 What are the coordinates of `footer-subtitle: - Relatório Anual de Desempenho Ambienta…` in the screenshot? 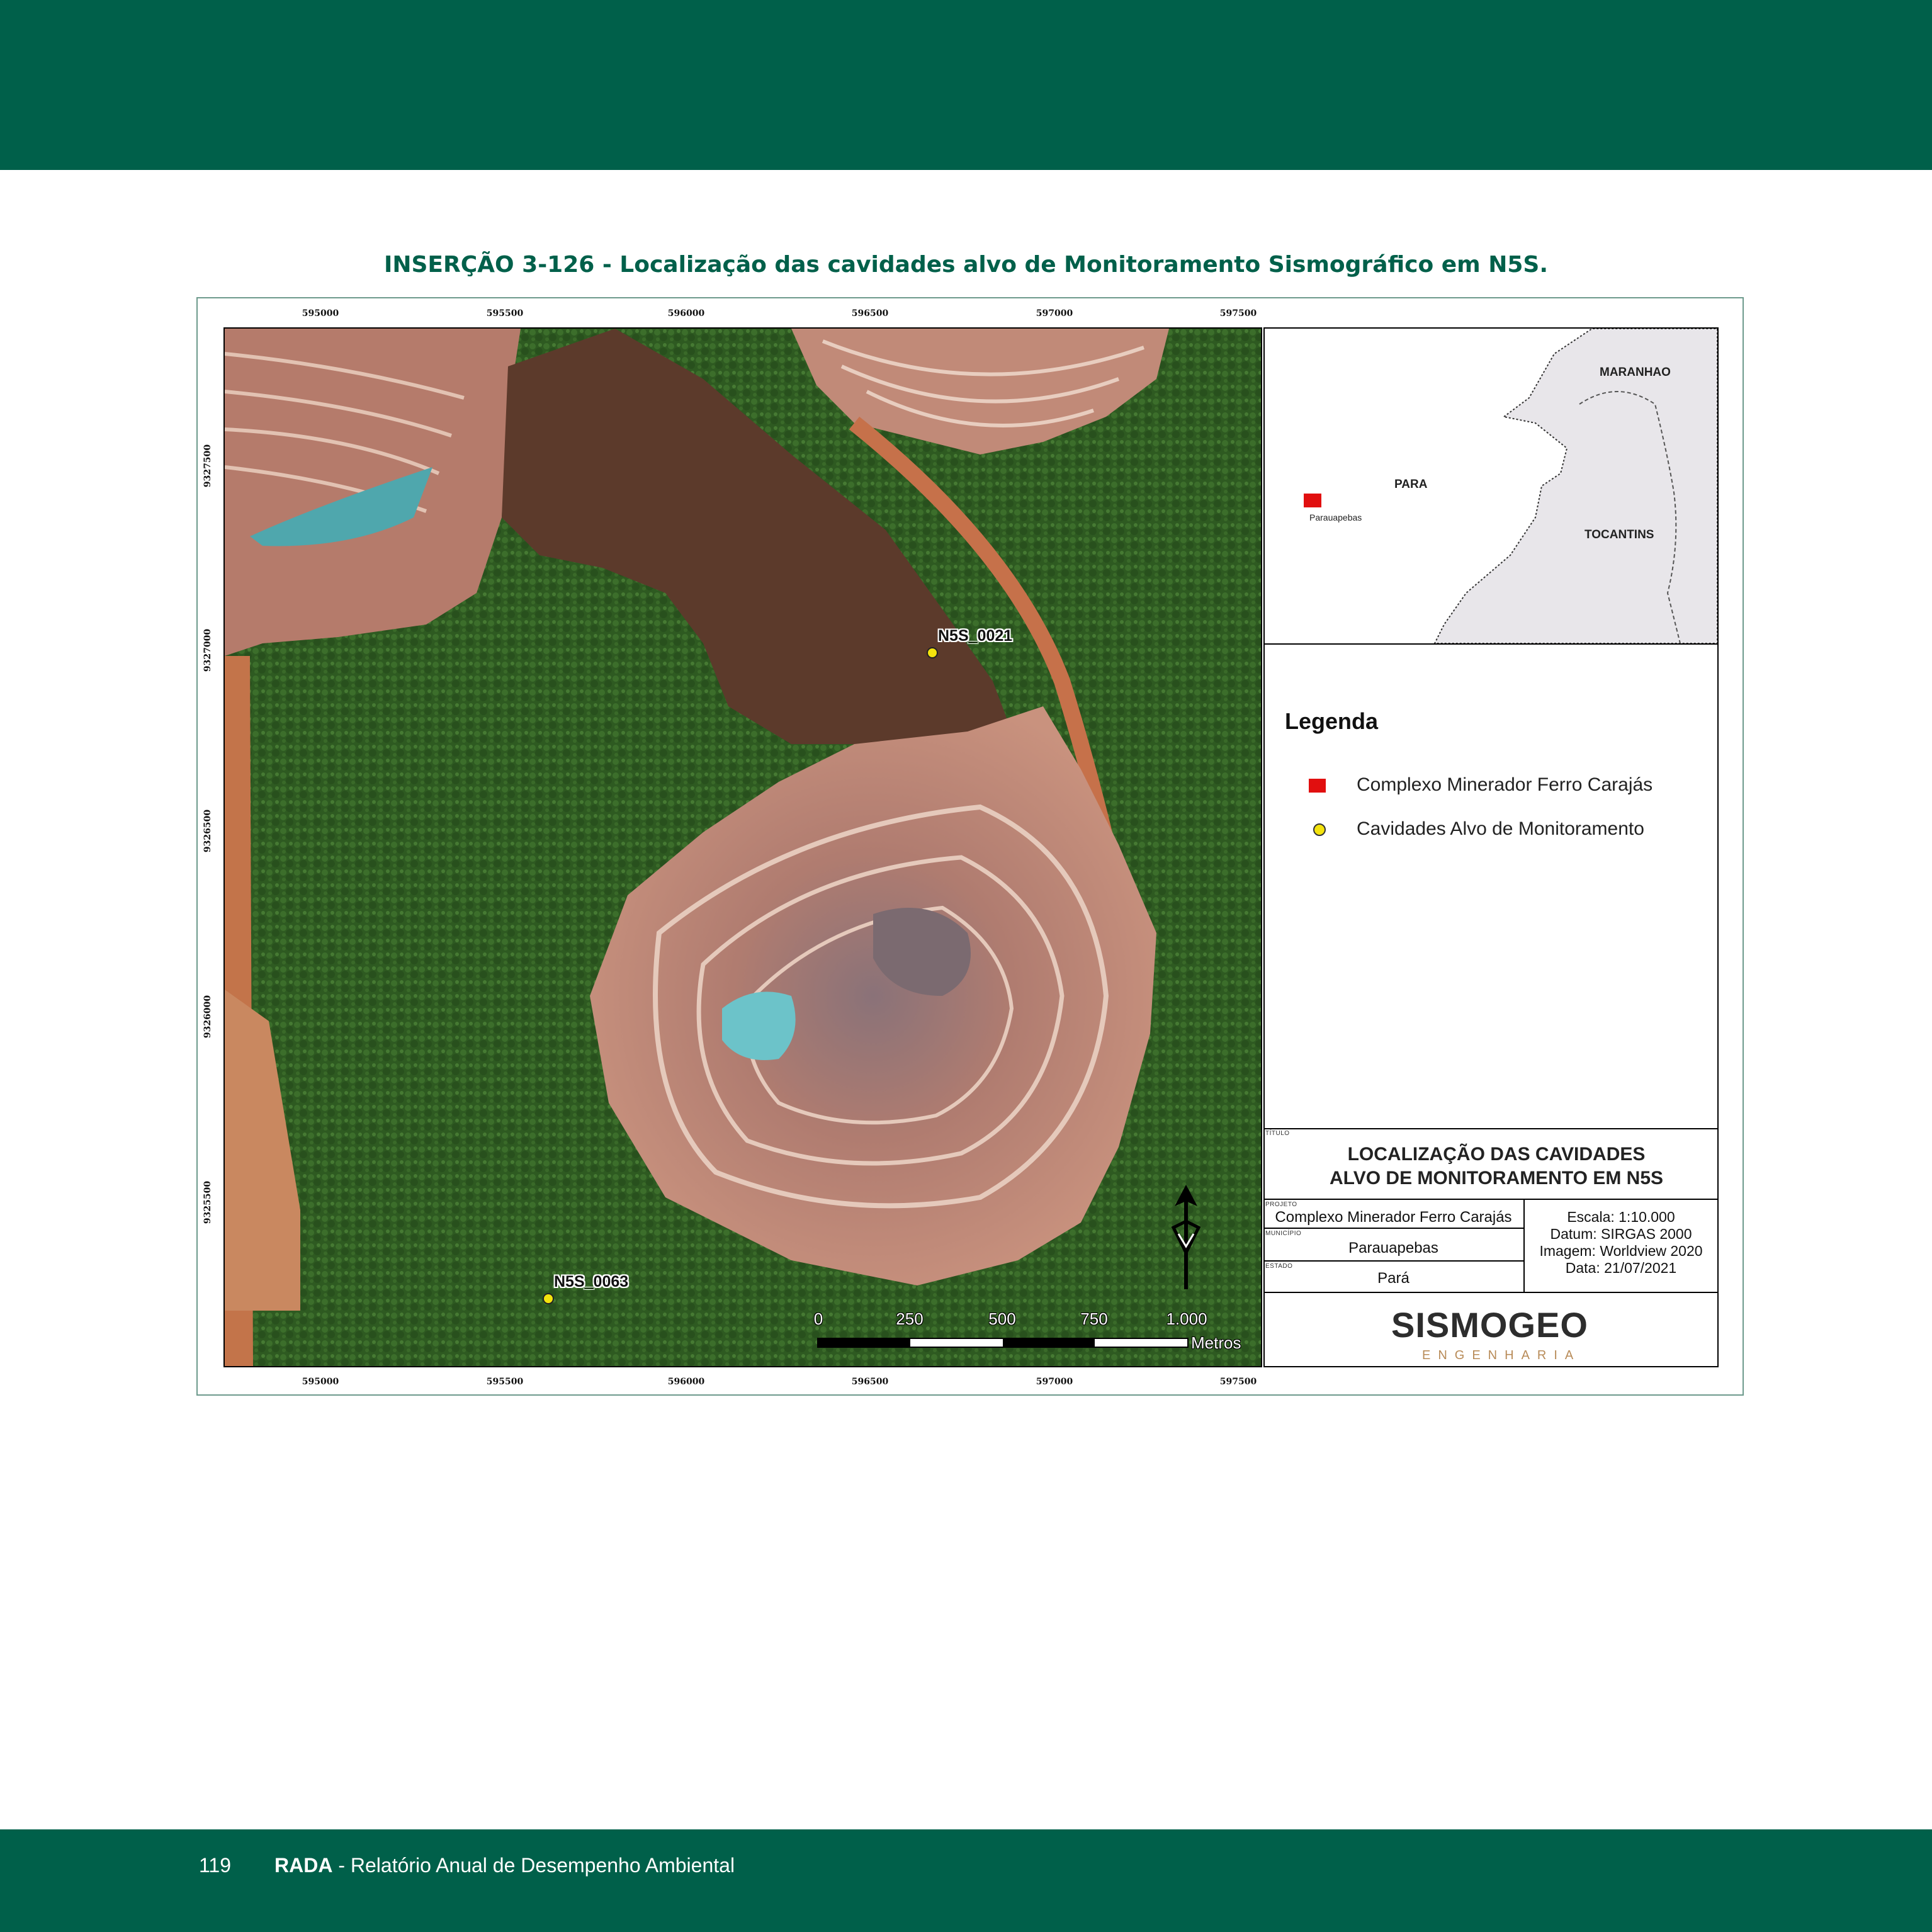 It's located at (533, 1865).